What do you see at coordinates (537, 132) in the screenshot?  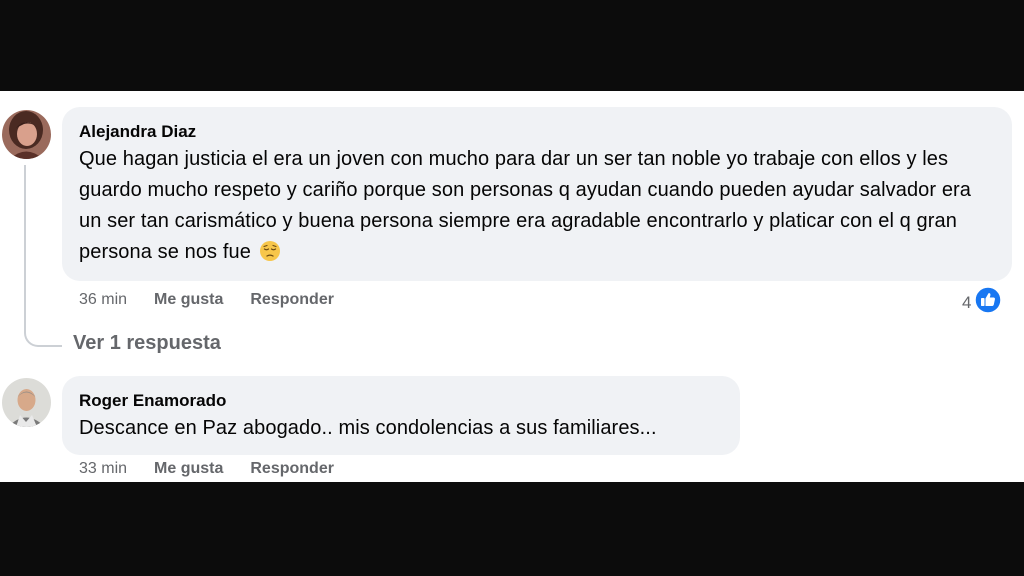 I see `comment-author: Alejandra Diaz` at bounding box center [537, 132].